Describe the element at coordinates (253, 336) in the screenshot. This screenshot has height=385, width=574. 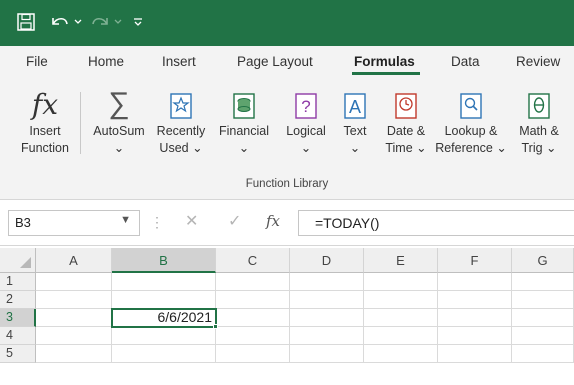
I see `cell-c4` at that location.